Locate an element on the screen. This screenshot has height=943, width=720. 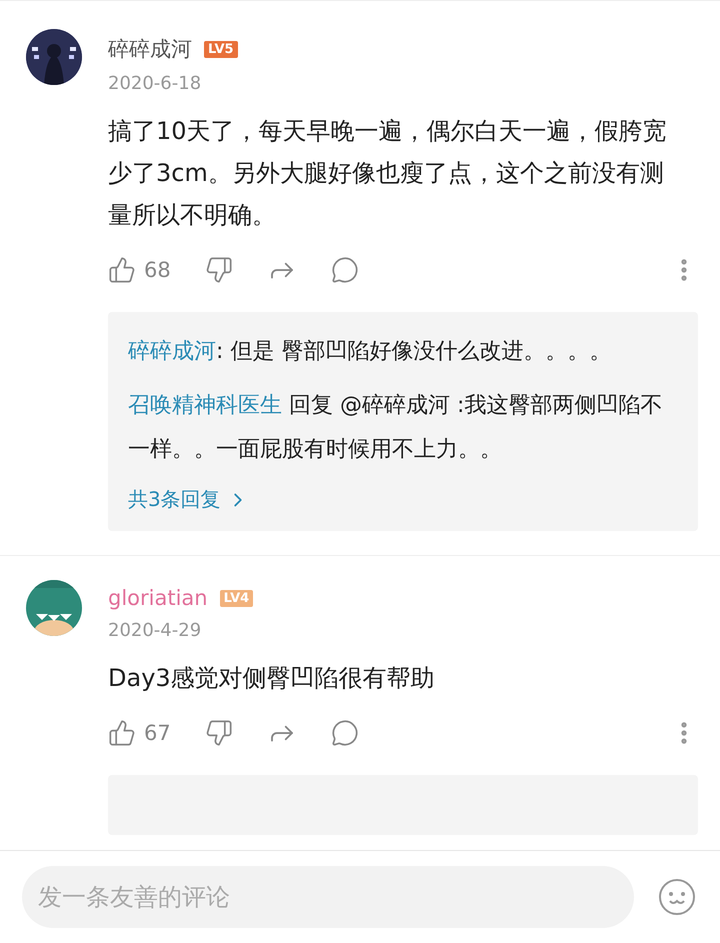
comment-text: 搞了10天了，每天早晚一遍，偶尔白天一遍，假胯宽少了3cm。另外大腿好像也瘦了点，这个之前没有测量所以不明确。 is located at coordinates (388, 173).